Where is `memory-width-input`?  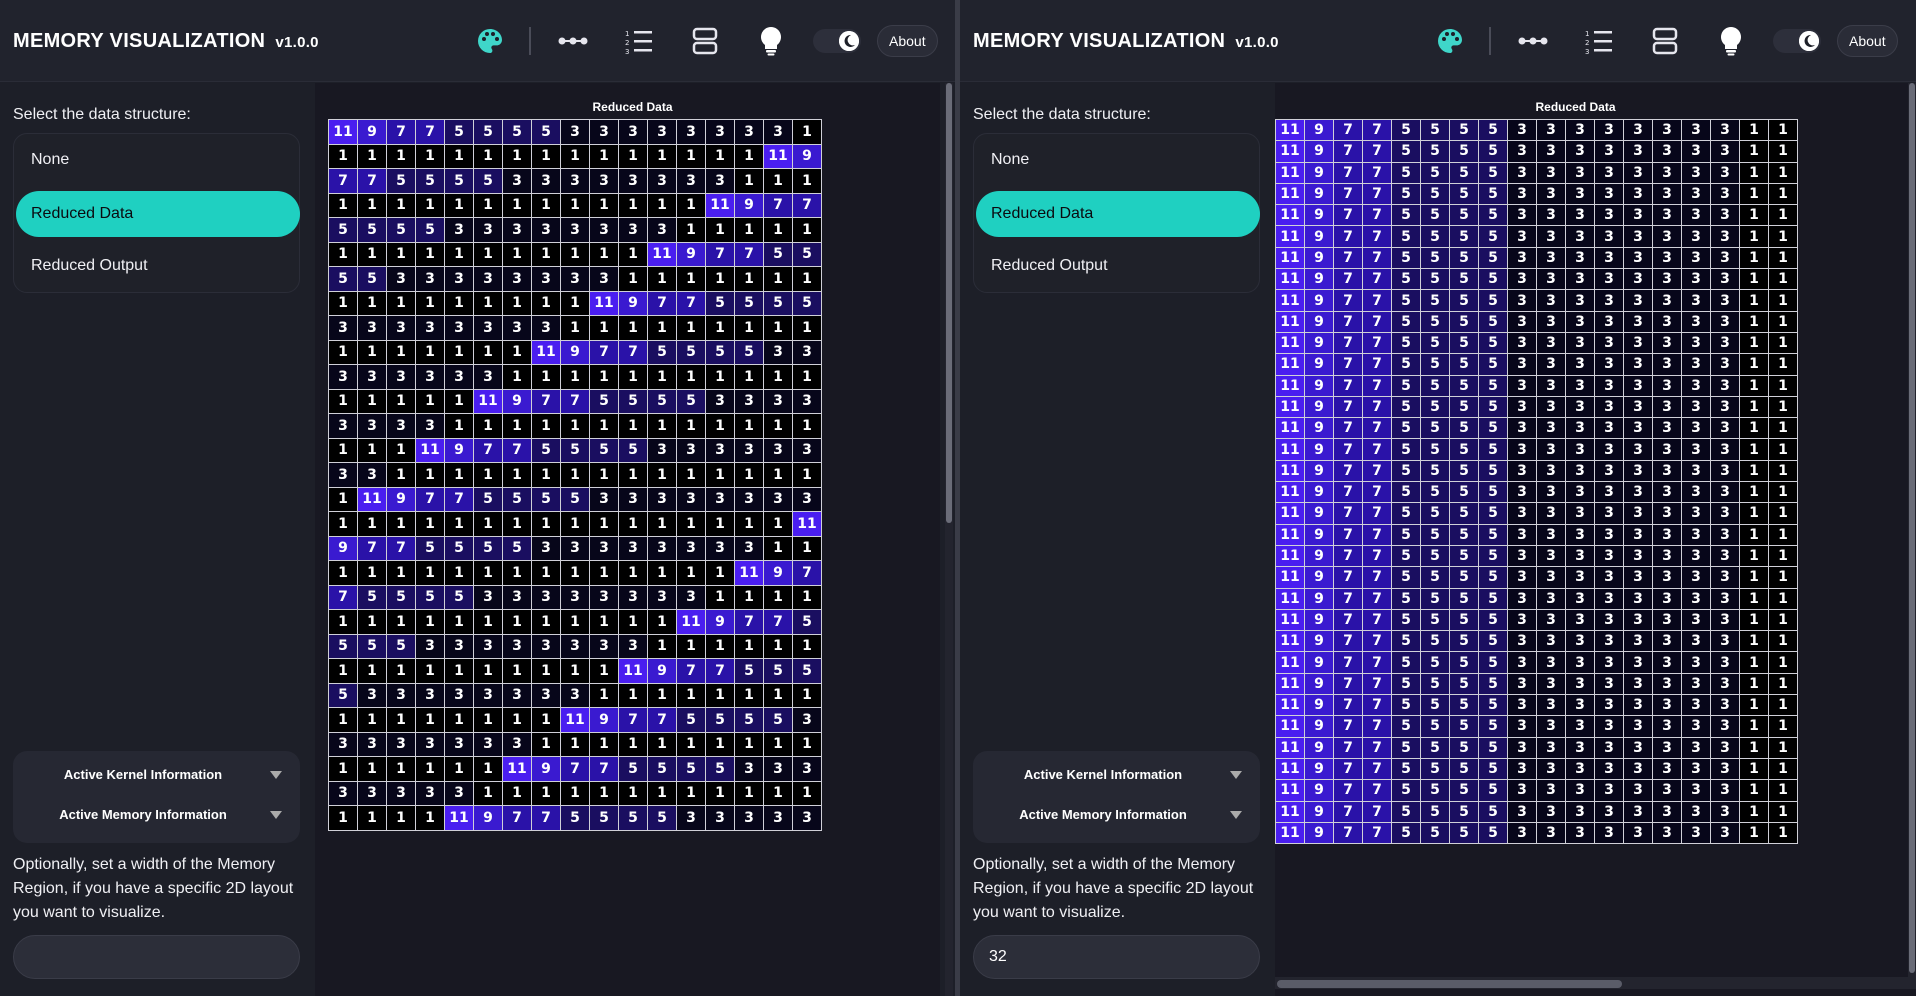
memory-width-input is located at coordinates (156, 957).